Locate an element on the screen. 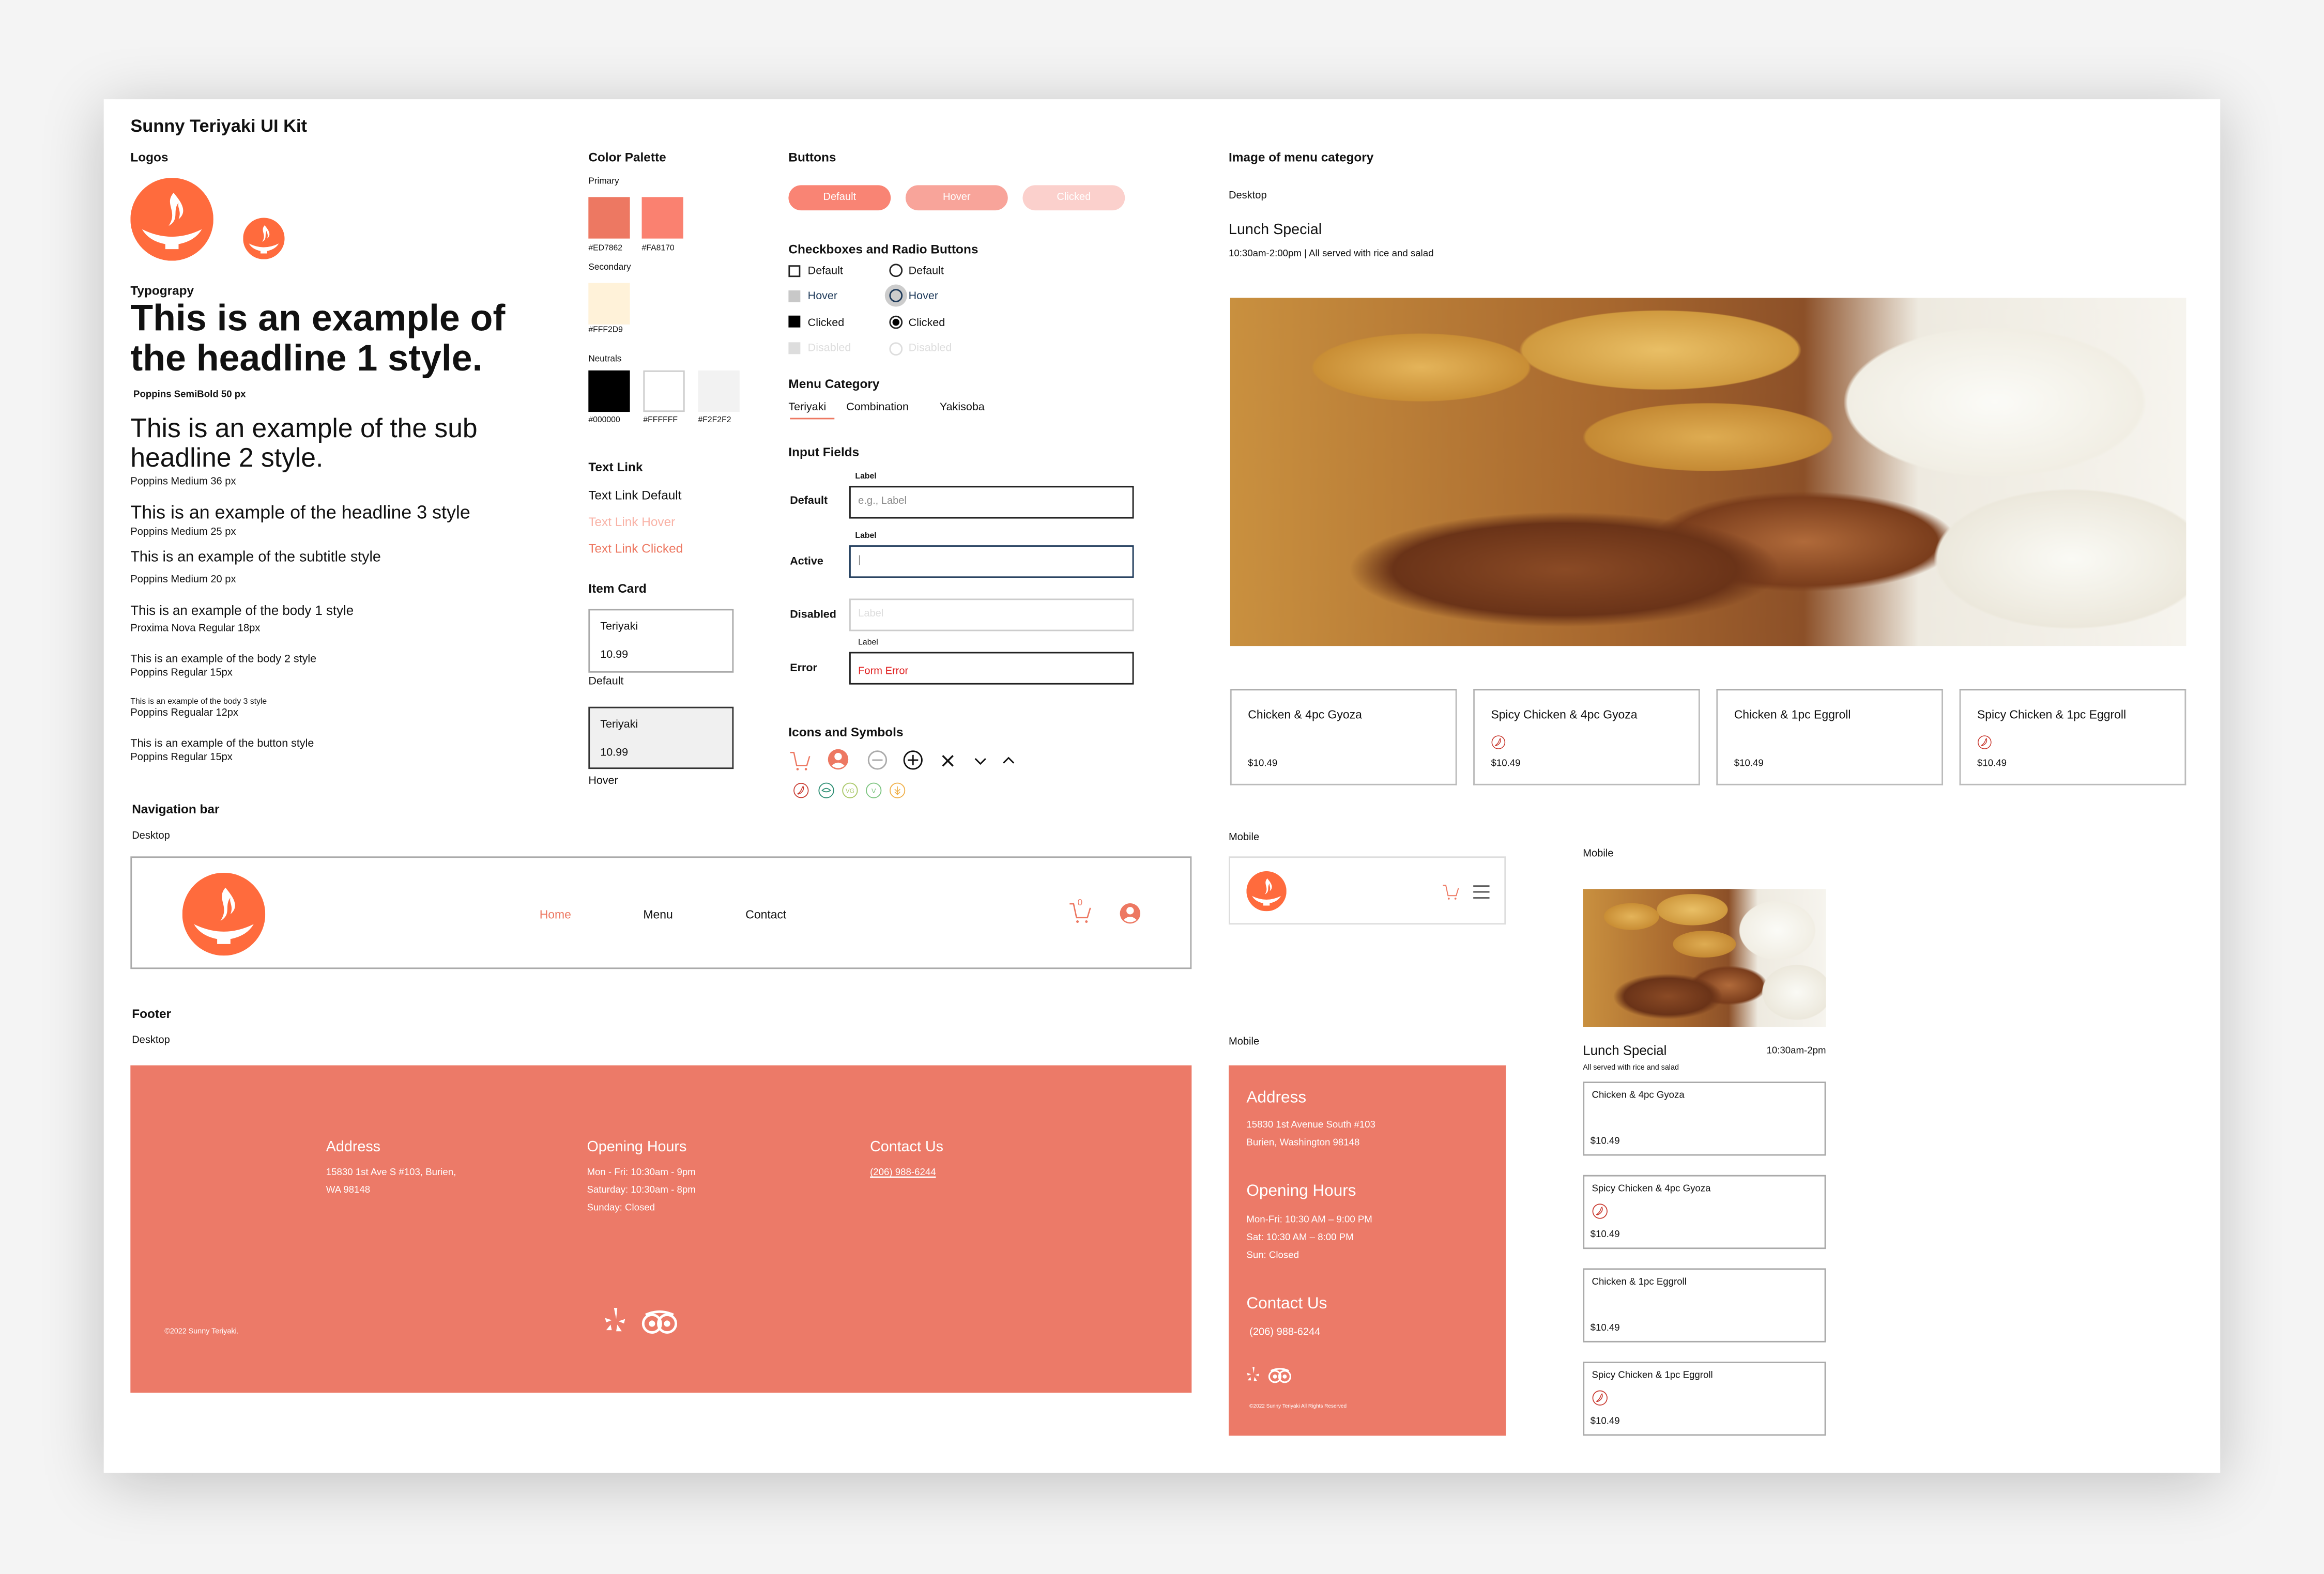 This screenshot has width=2324, height=1574. checkbox-label: Disabled is located at coordinates (829, 347).